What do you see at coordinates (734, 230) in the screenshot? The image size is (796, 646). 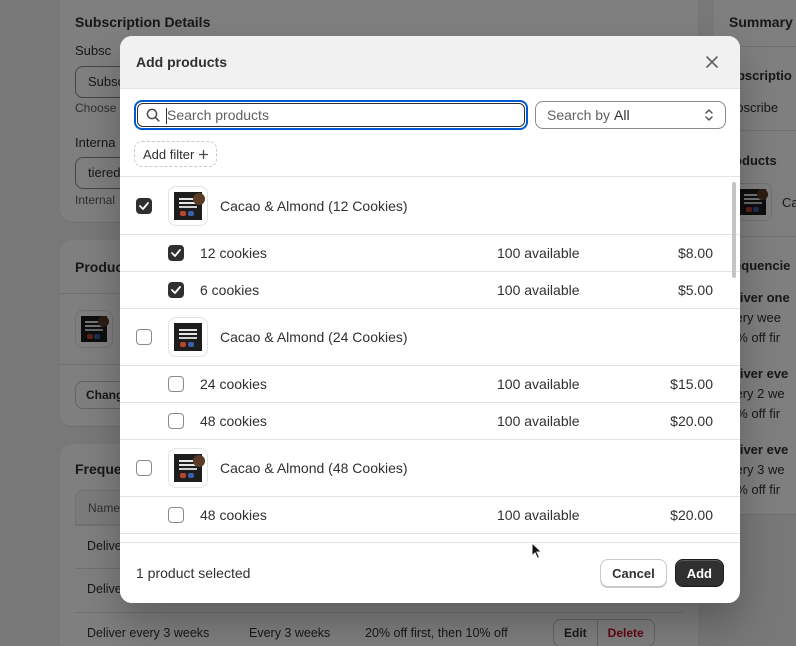 I see `list-scrollbar` at bounding box center [734, 230].